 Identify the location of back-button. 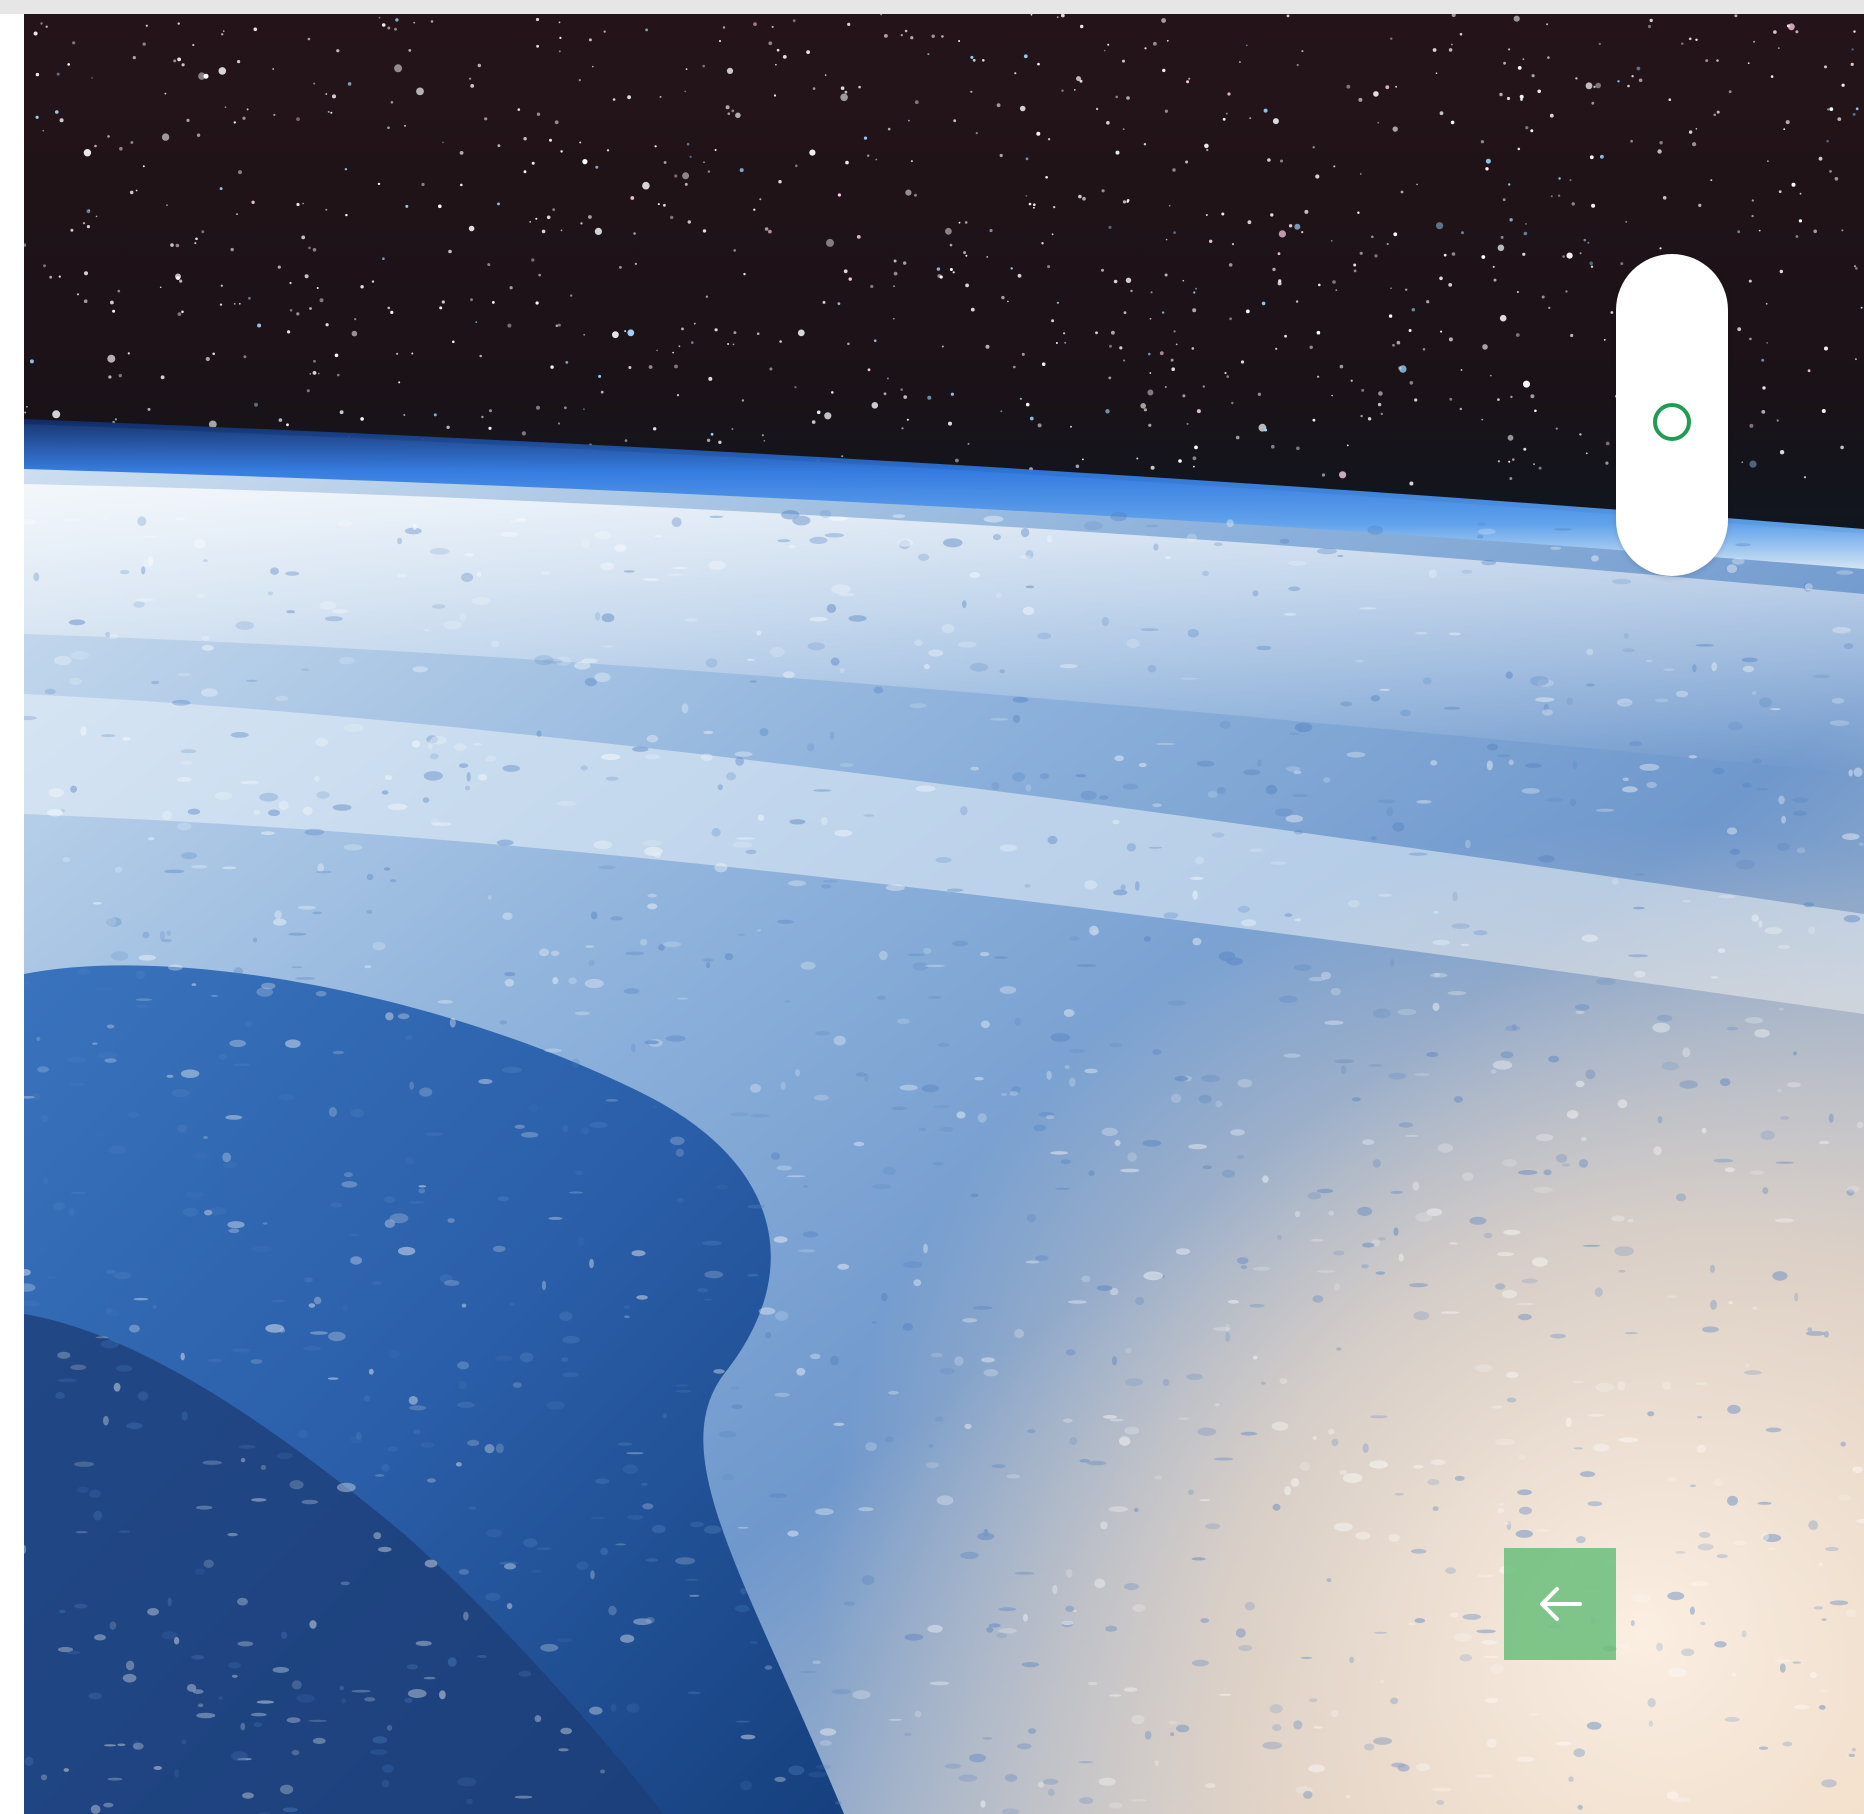
(1560, 1604).